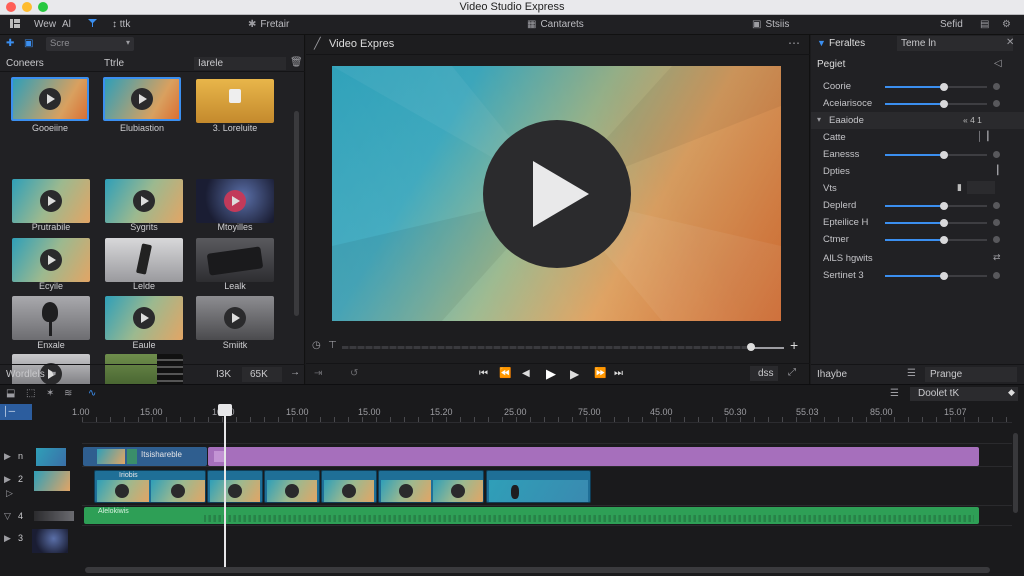 This screenshot has height=576, width=1024. I want to click on column-header: Iarele, so click(210, 63).